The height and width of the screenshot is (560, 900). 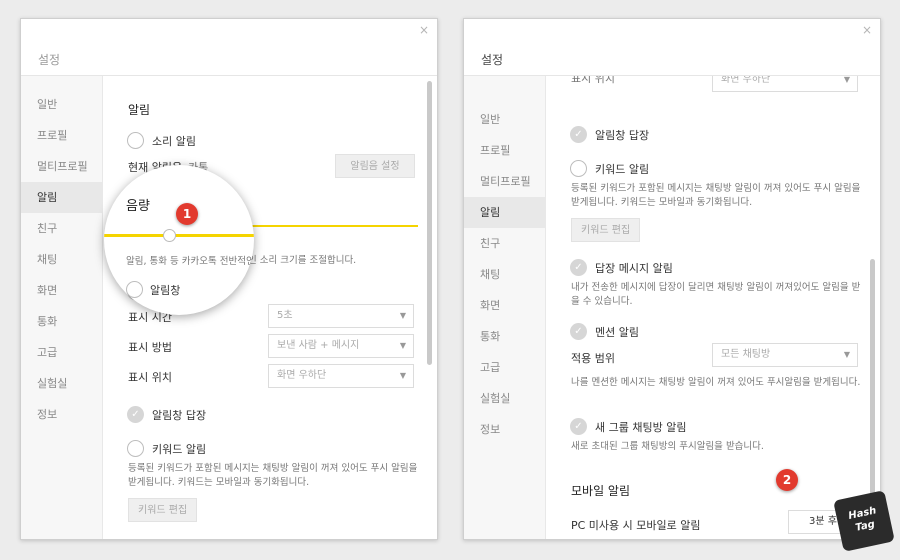 I want to click on mobile-section-title: 모바일 알림, so click(x=601, y=491).